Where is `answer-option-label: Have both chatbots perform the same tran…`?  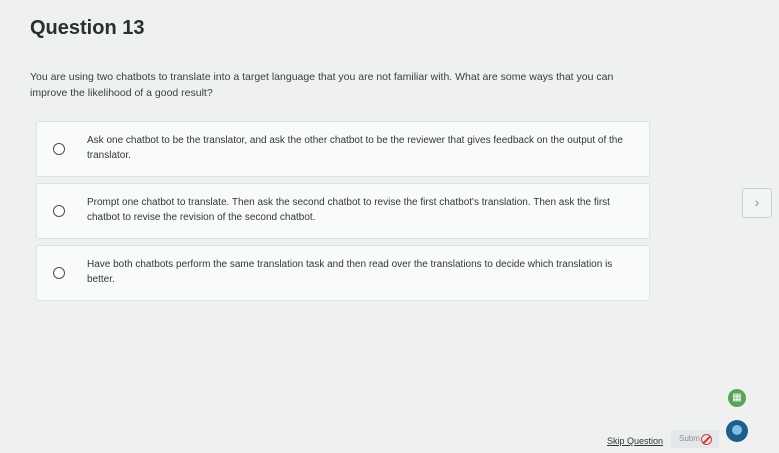 answer-option-label: Have both chatbots perform the same tran… is located at coordinates (350, 272).